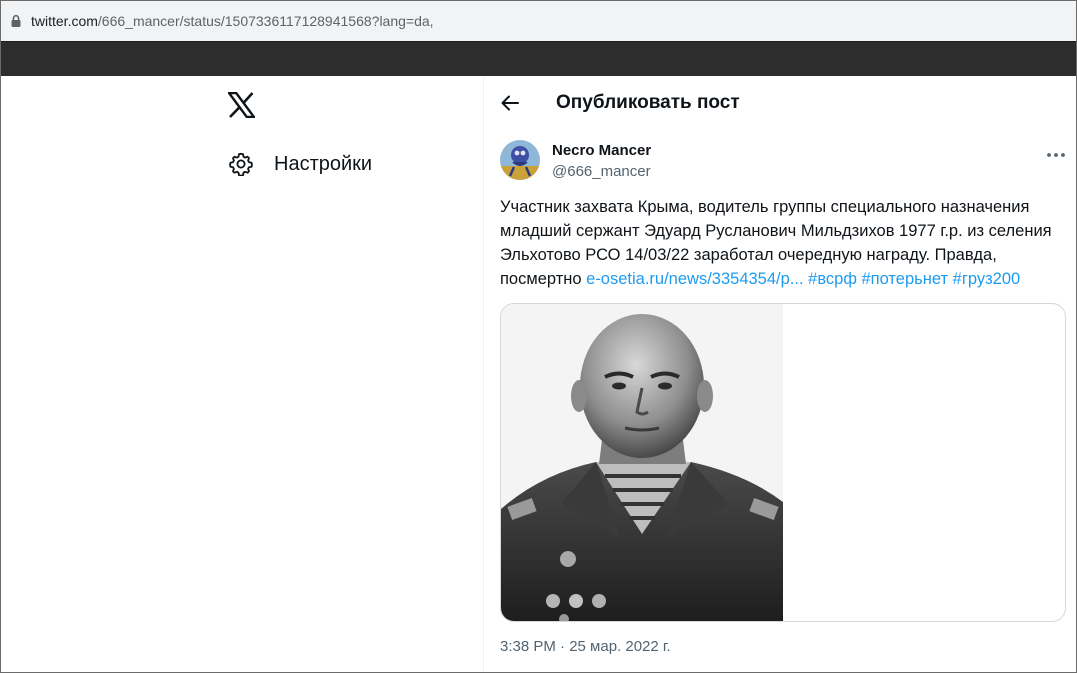  What do you see at coordinates (601, 150) in the screenshot?
I see `author-name: Necro Mancer` at bounding box center [601, 150].